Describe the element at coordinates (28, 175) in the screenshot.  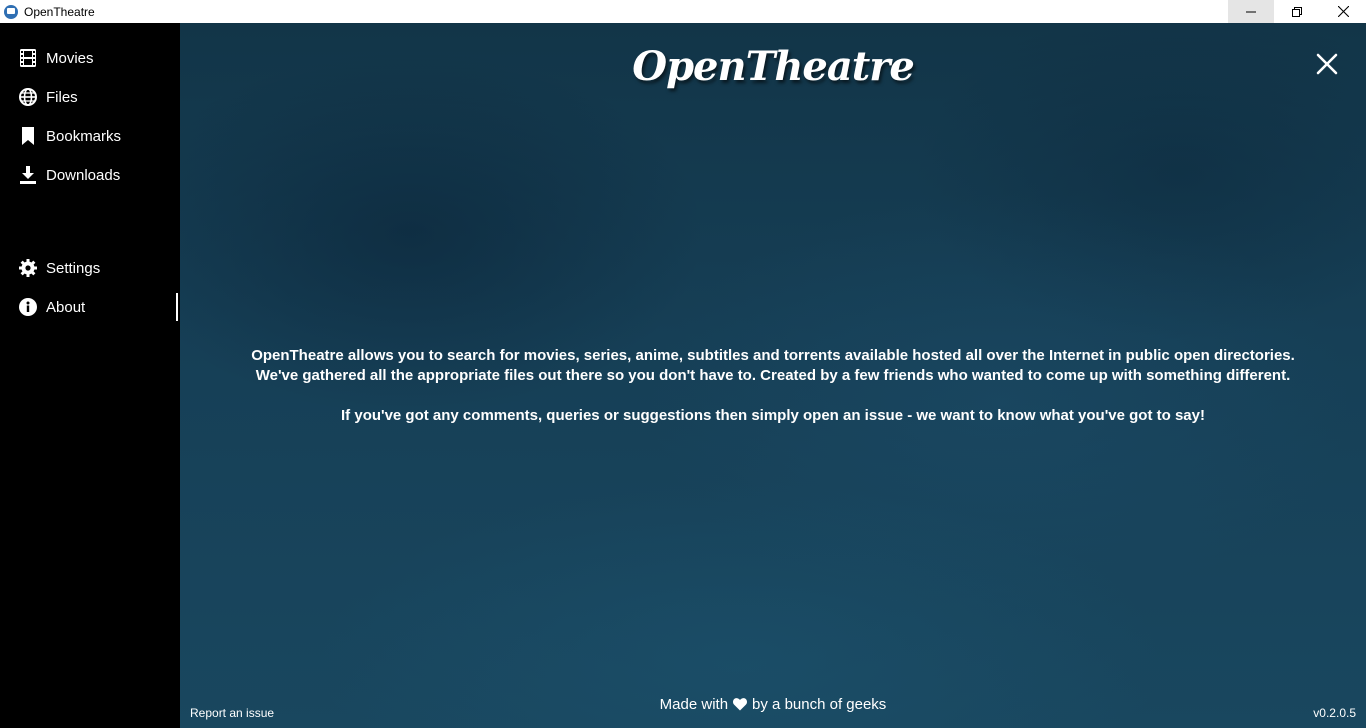
I see `download-icon` at that location.